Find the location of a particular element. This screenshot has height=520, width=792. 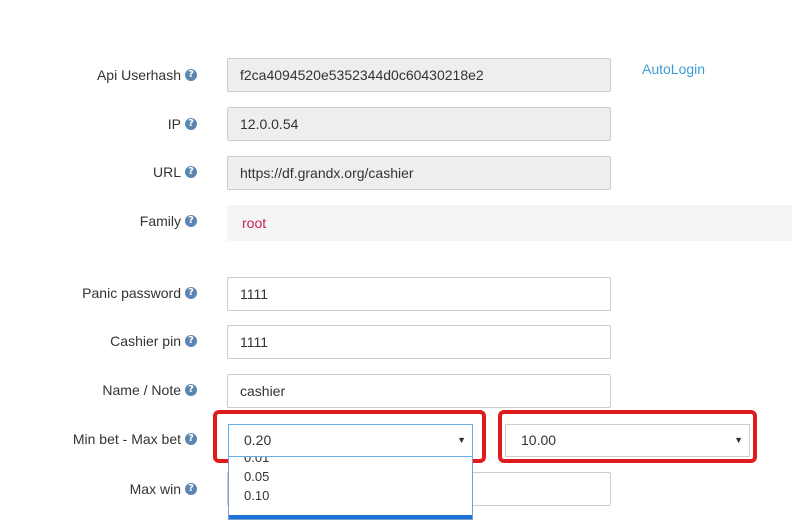

family-label: Family ? is located at coordinates (168, 221).